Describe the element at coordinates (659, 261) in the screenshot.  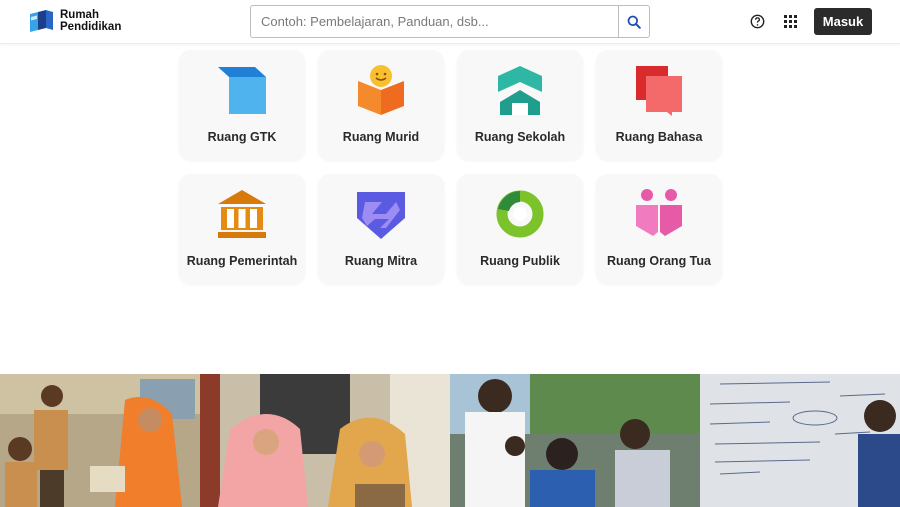
I see `card-label: Ruang Orang Tua` at that location.